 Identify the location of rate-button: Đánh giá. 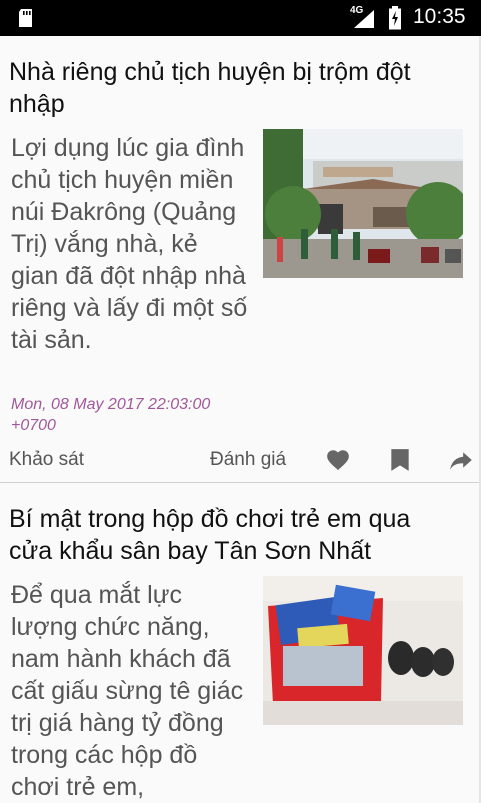
(248, 460).